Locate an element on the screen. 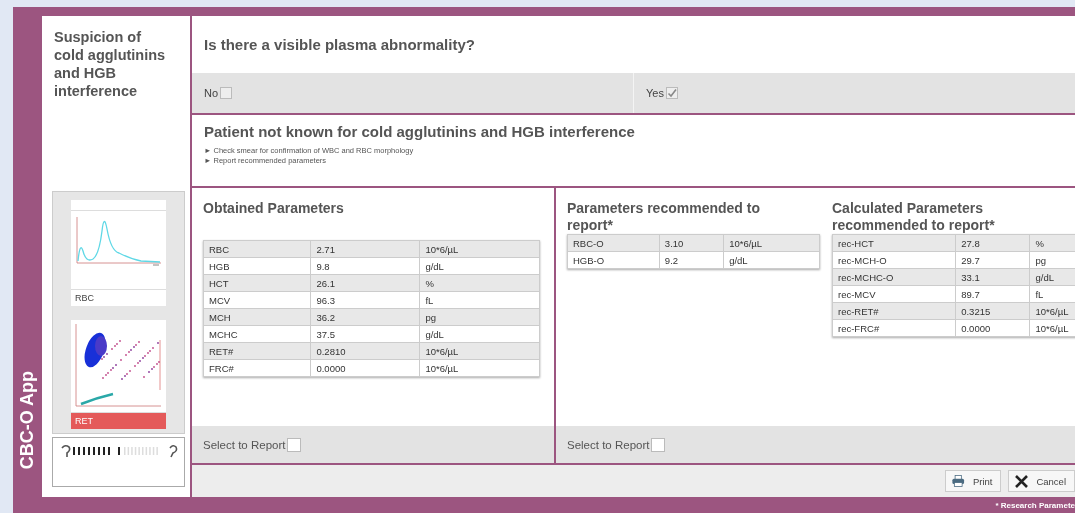 This screenshot has height=513, width=1075. table-cell: % is located at coordinates (1052, 243).